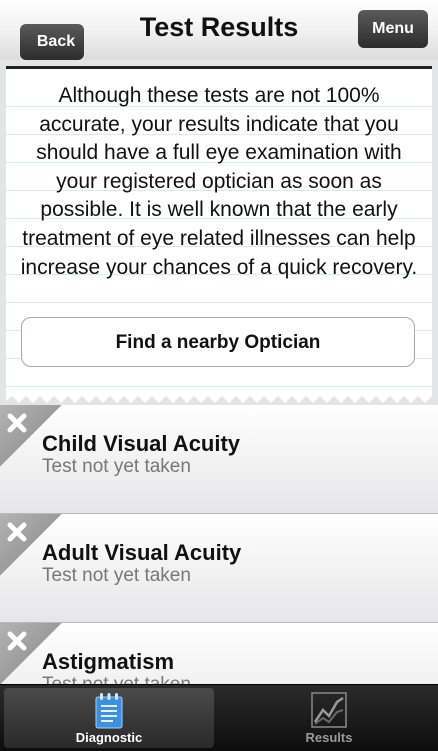  I want to click on test-title: Astigmatism, so click(108, 661).